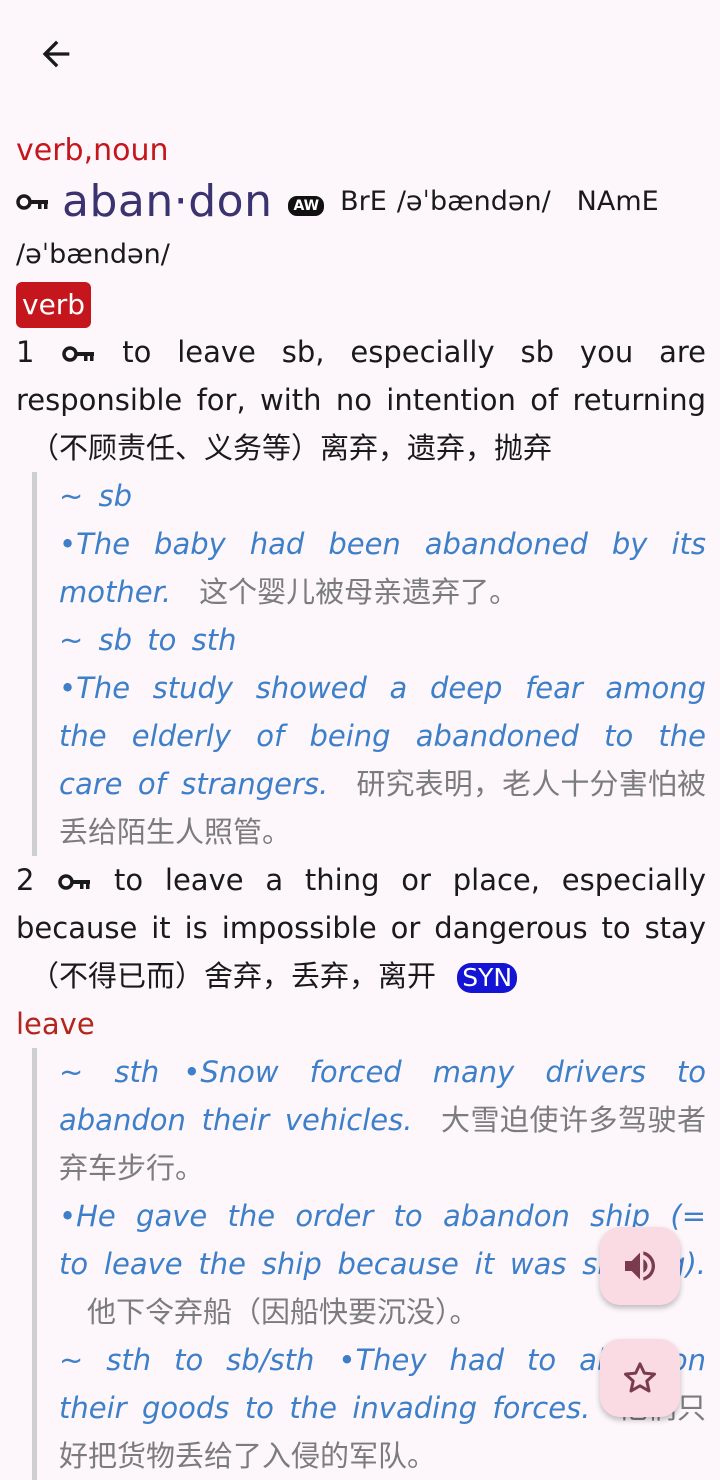 Image resolution: width=720 pixels, height=1480 pixels. I want to click on name-label: NAmE, so click(617, 201).